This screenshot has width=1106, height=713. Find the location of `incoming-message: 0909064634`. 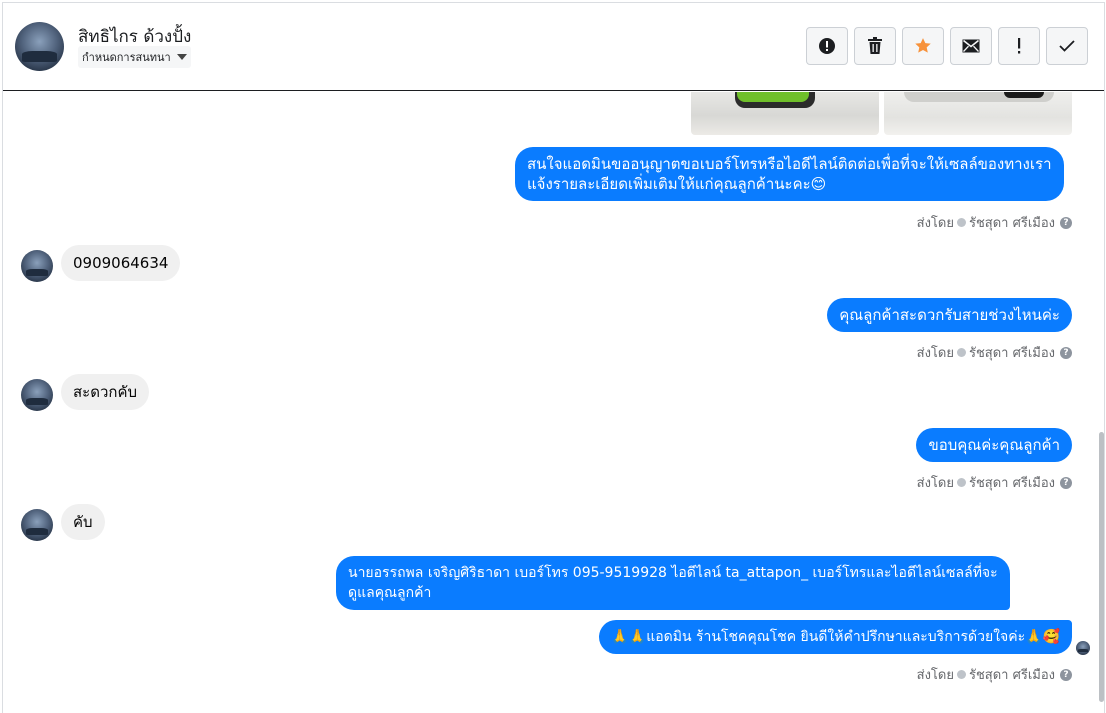

incoming-message: 0909064634 is located at coordinates (121, 263).